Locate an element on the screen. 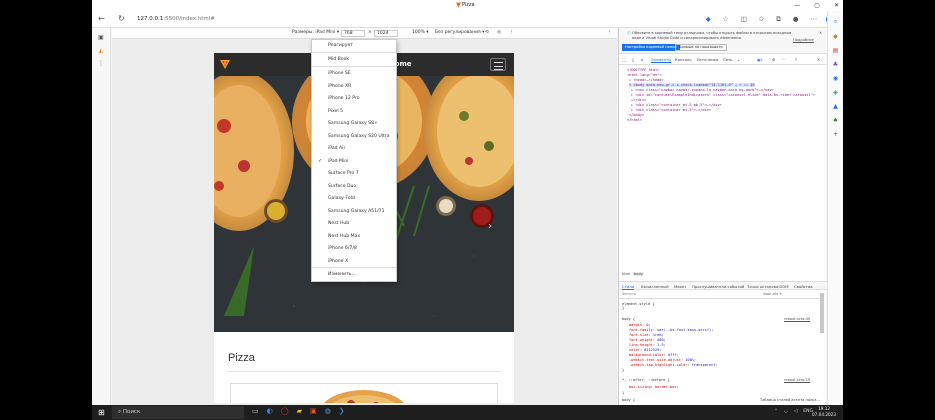  opera-app-icon: ◯ is located at coordinates (285, 411).